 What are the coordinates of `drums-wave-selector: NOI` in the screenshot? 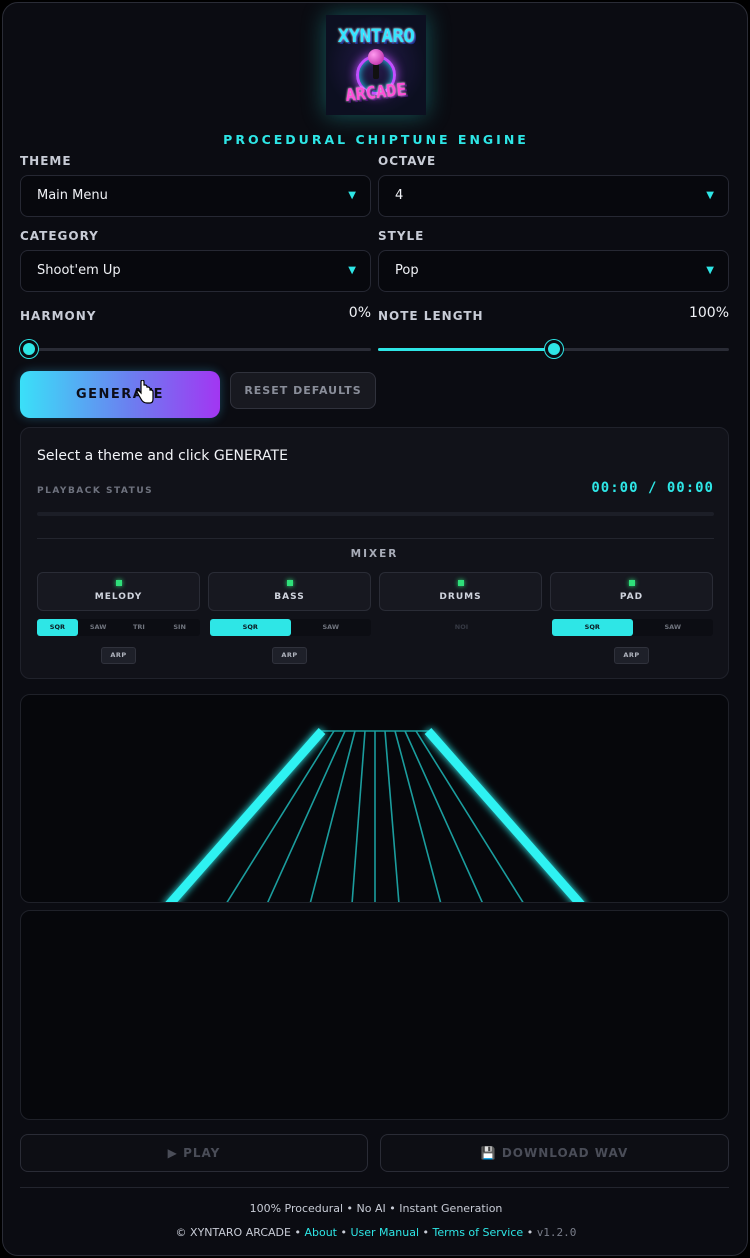 It's located at (461, 627).